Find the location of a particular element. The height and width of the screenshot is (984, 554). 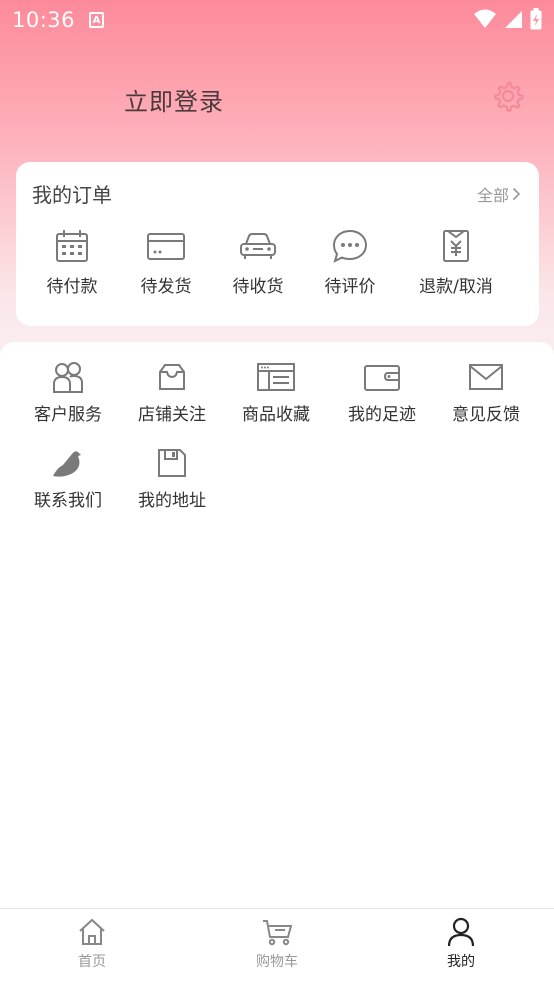

notification-a-icon: A is located at coordinates (97, 20).